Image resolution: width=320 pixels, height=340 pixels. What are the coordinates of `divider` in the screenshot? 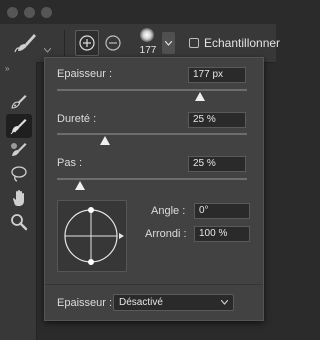 It's located at (154, 284).